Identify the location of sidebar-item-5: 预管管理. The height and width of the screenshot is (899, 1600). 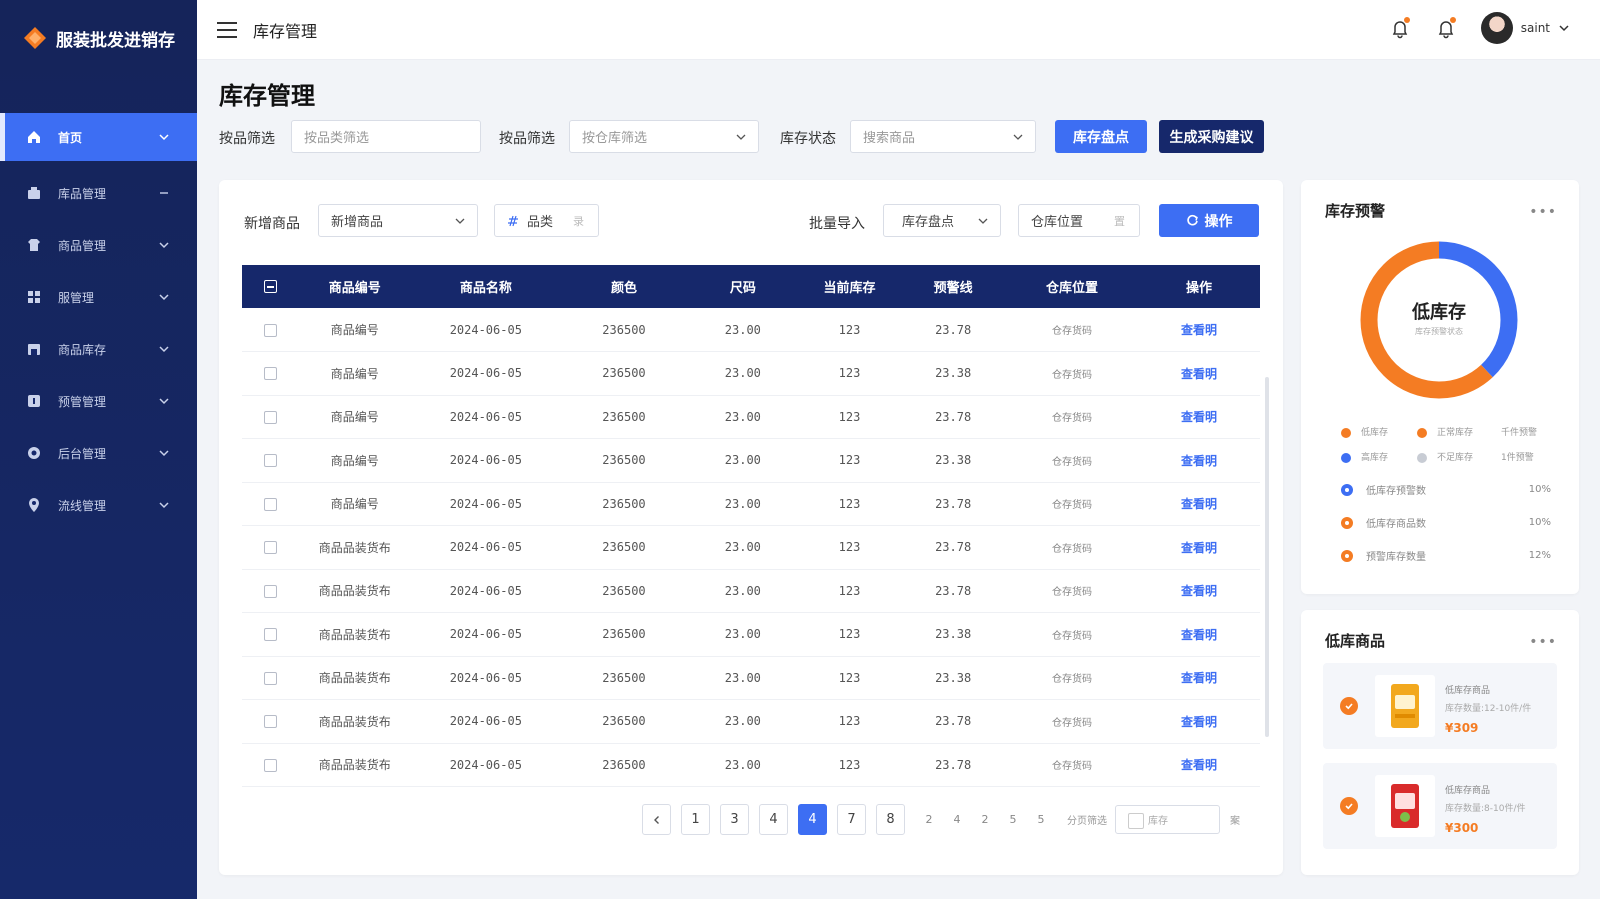
(98, 401).